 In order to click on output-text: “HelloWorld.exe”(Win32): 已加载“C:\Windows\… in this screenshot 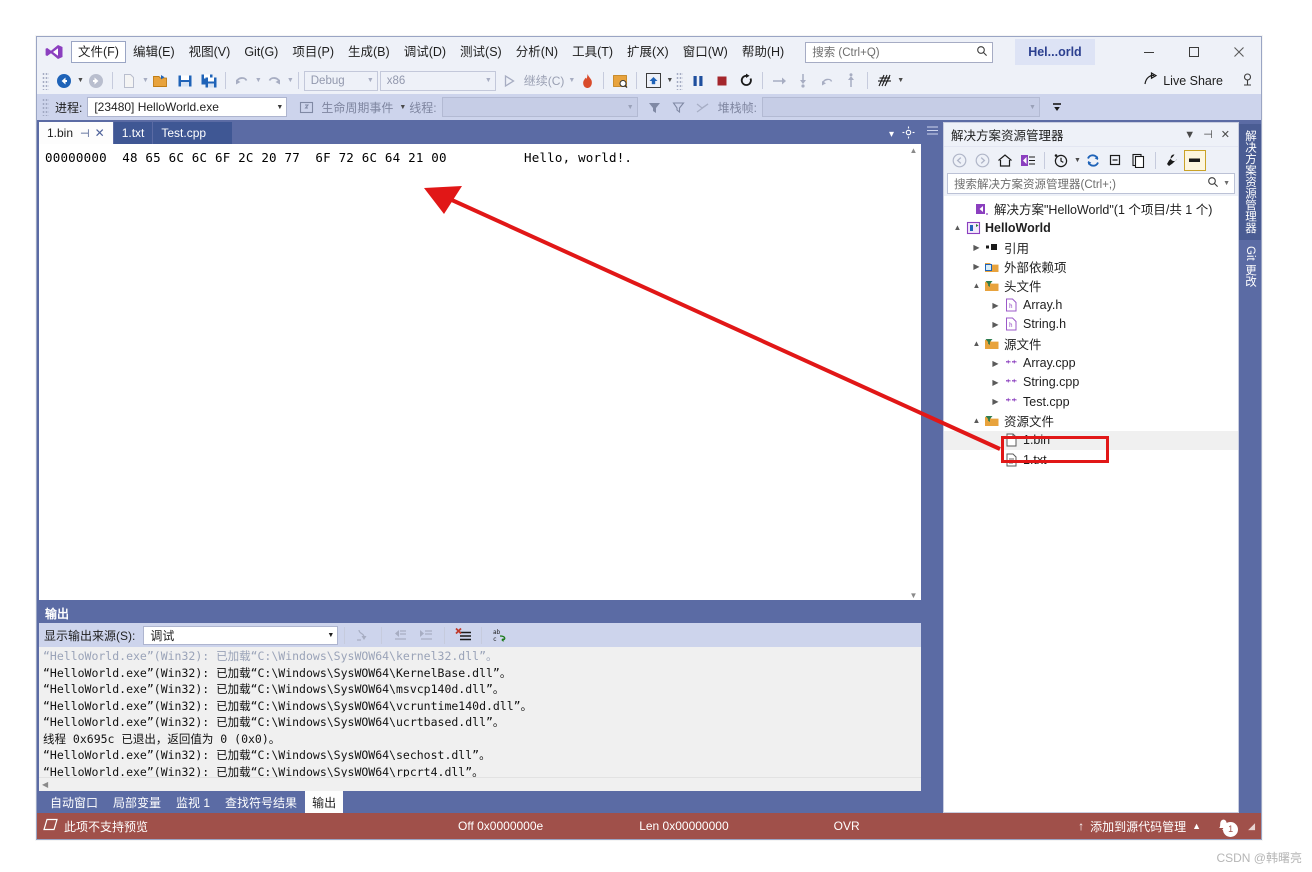, I will do `click(480, 712)`.